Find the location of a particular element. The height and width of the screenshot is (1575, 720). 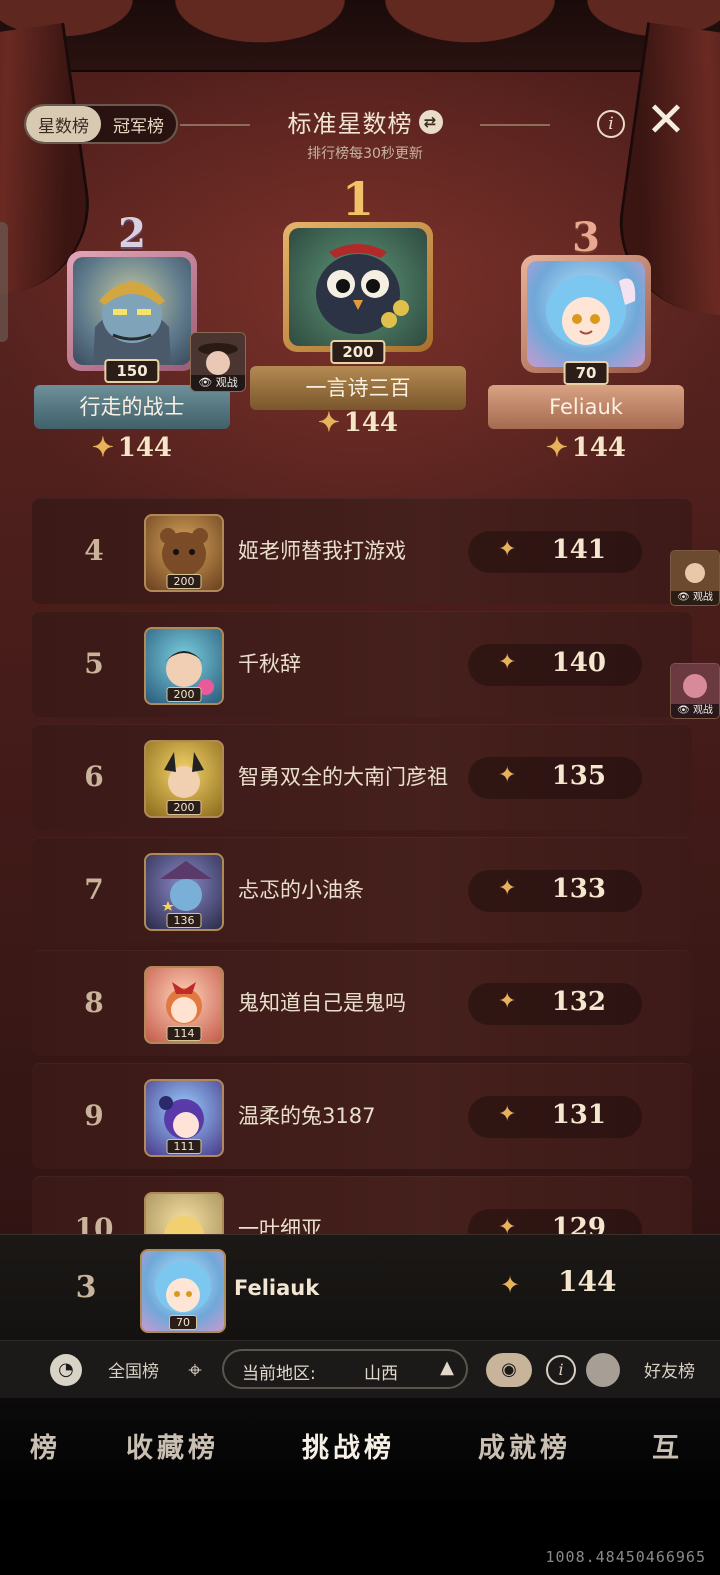

my-stars: 144 is located at coordinates (587, 1281).